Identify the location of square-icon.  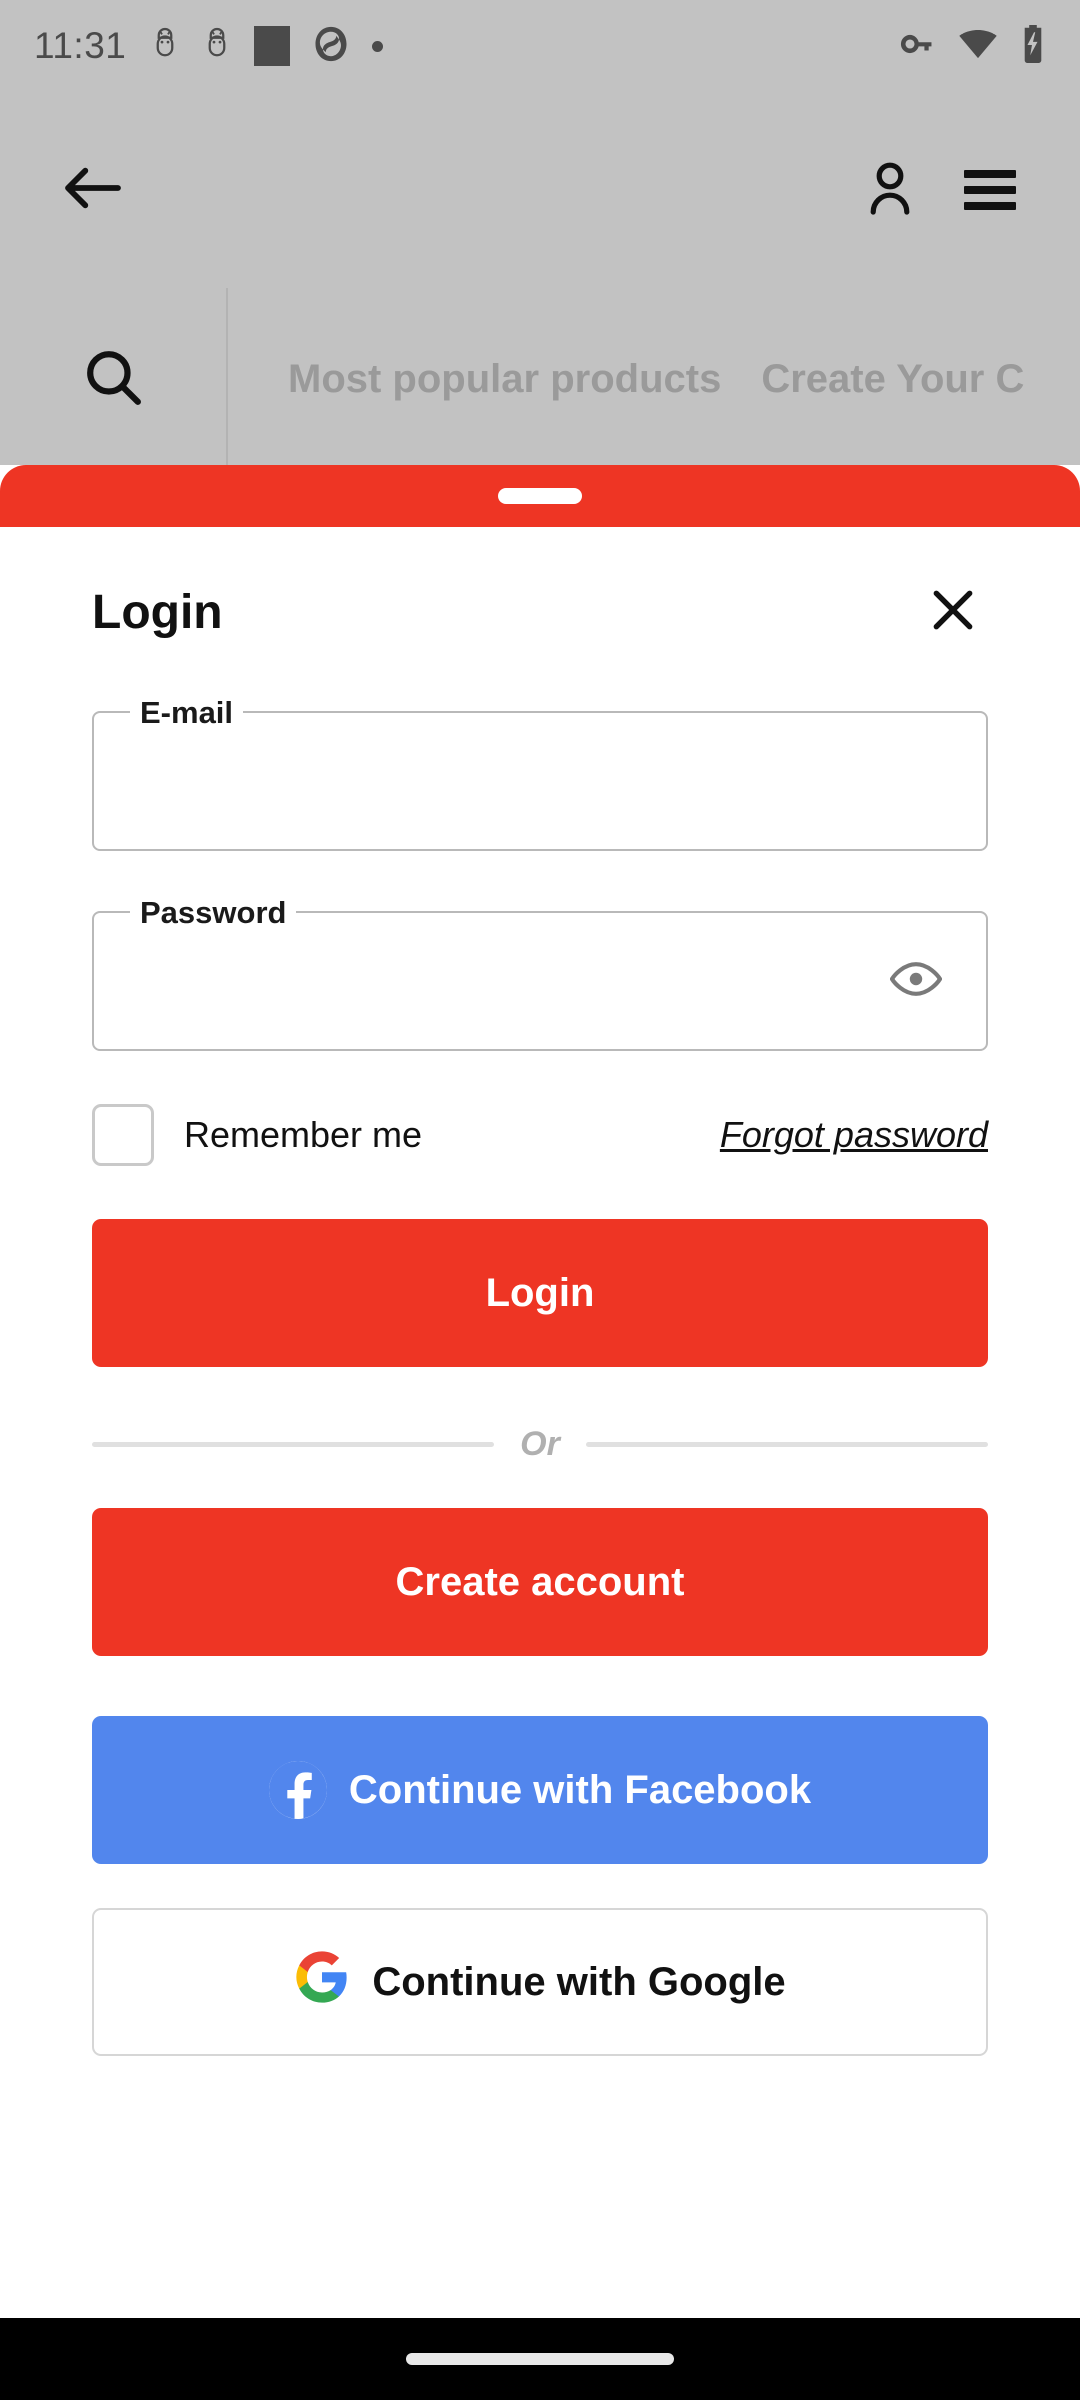
(272, 46).